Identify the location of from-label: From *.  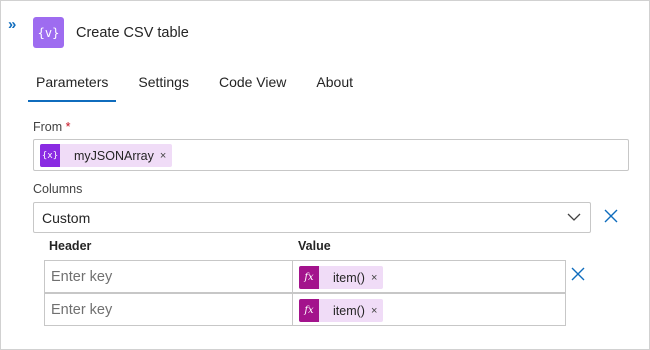
(52, 127).